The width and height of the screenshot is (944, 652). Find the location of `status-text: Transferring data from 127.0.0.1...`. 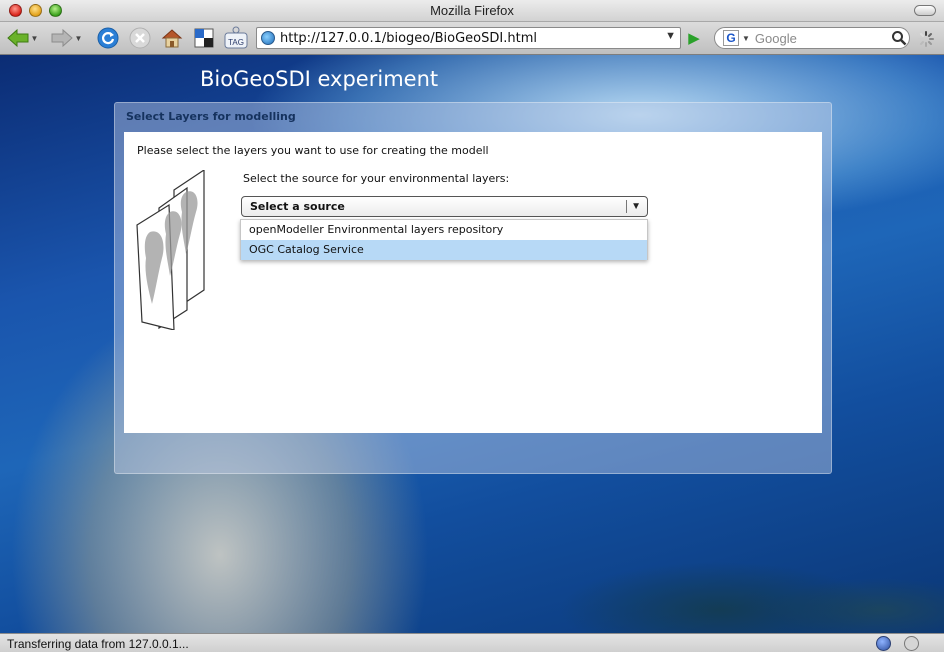

status-text: Transferring data from 127.0.0.1... is located at coordinates (98, 644).